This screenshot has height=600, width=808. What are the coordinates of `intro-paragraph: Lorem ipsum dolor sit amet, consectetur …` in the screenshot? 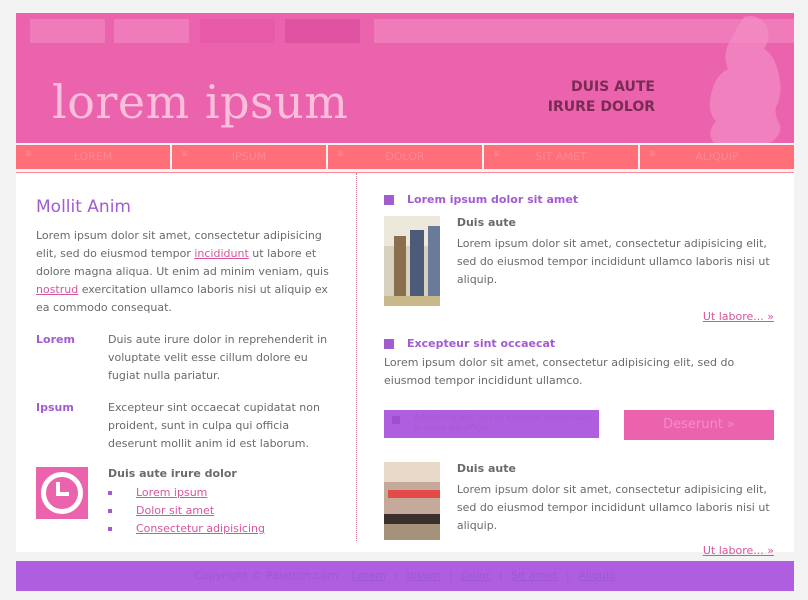 It's located at (186, 272).